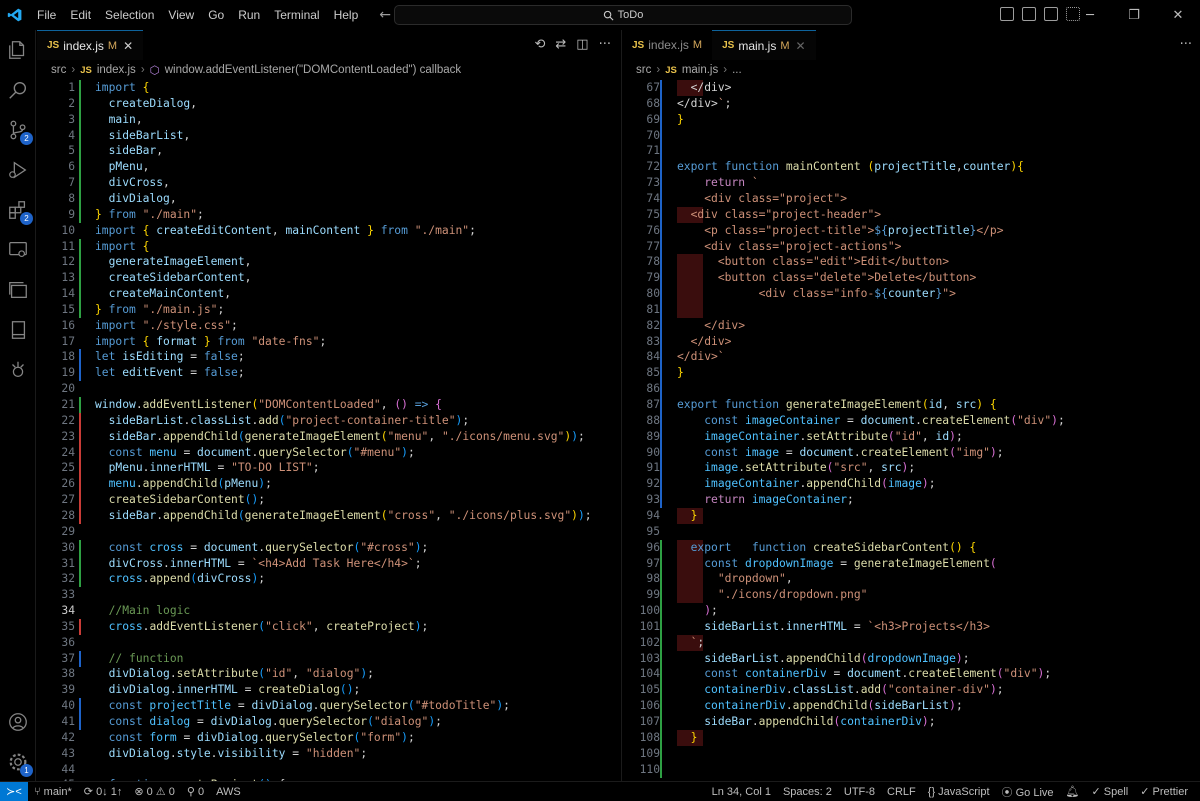 This screenshot has height=801, width=1200. Describe the element at coordinates (181, 15) in the screenshot. I see `menu-view: View` at that location.